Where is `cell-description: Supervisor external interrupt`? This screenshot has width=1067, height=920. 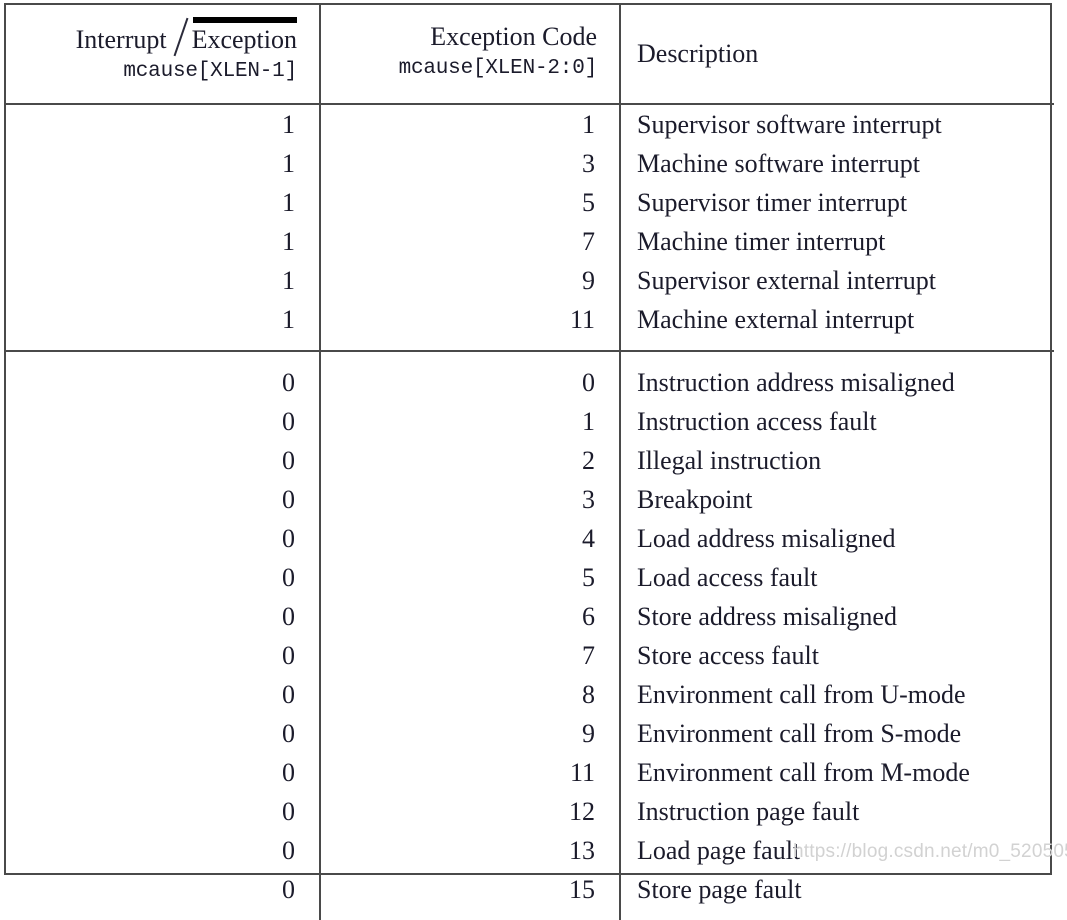 cell-description: Supervisor external interrupt is located at coordinates (786, 280).